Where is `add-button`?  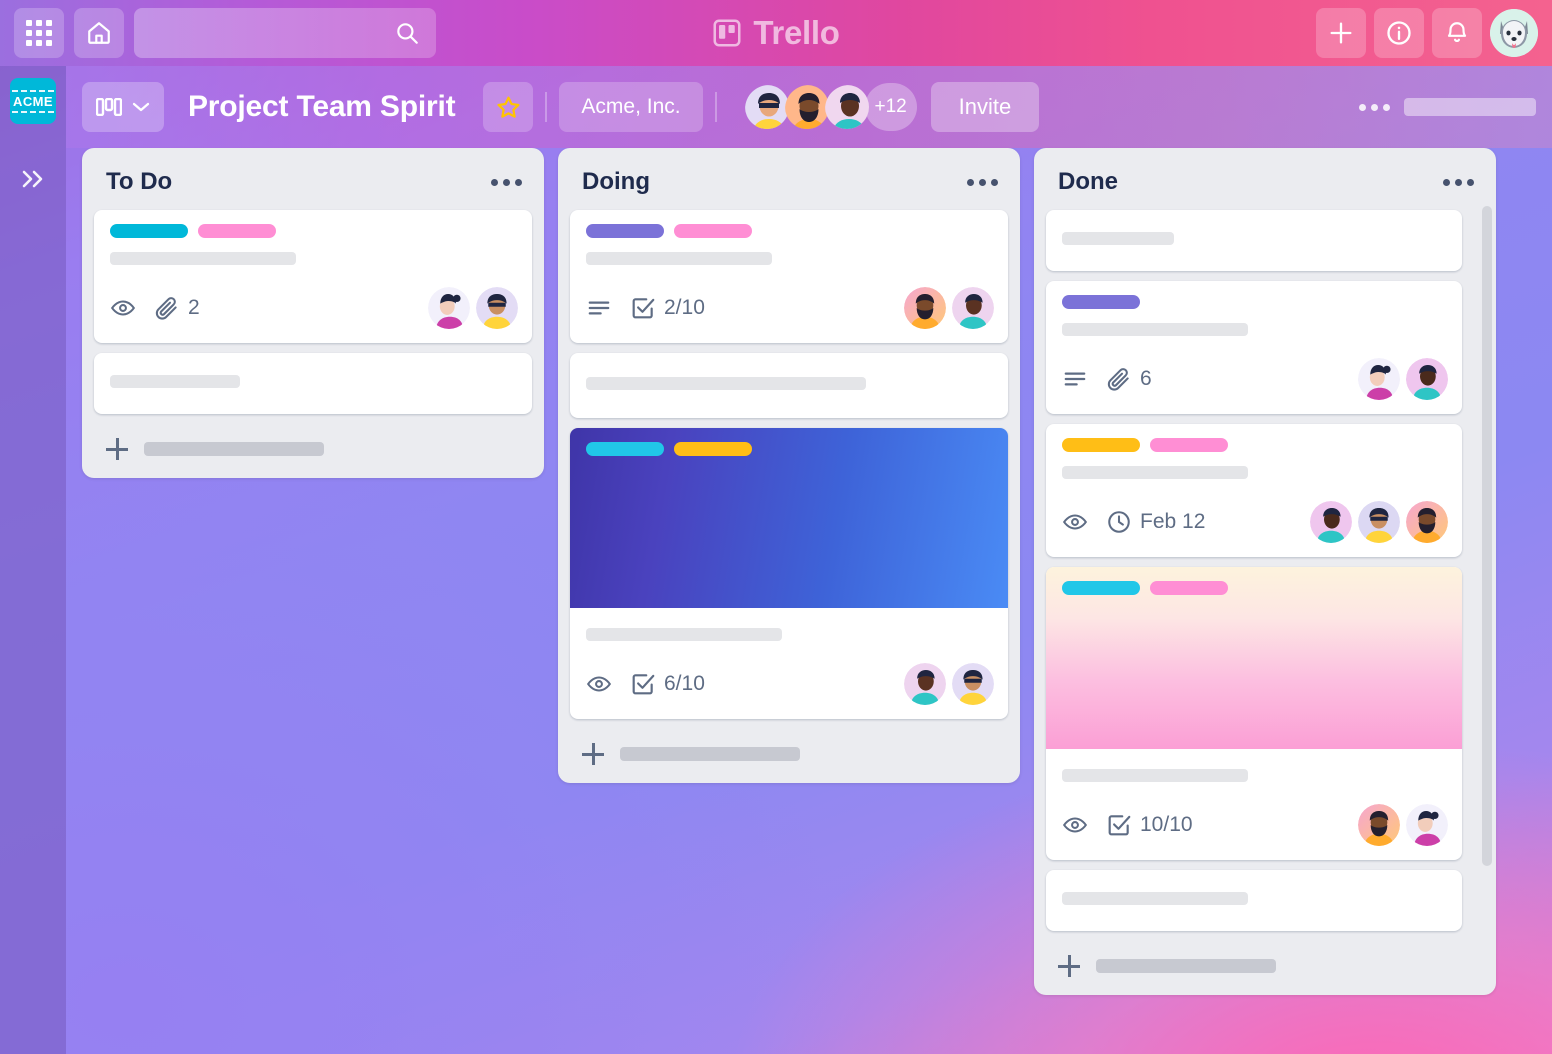 add-button is located at coordinates (1341, 33).